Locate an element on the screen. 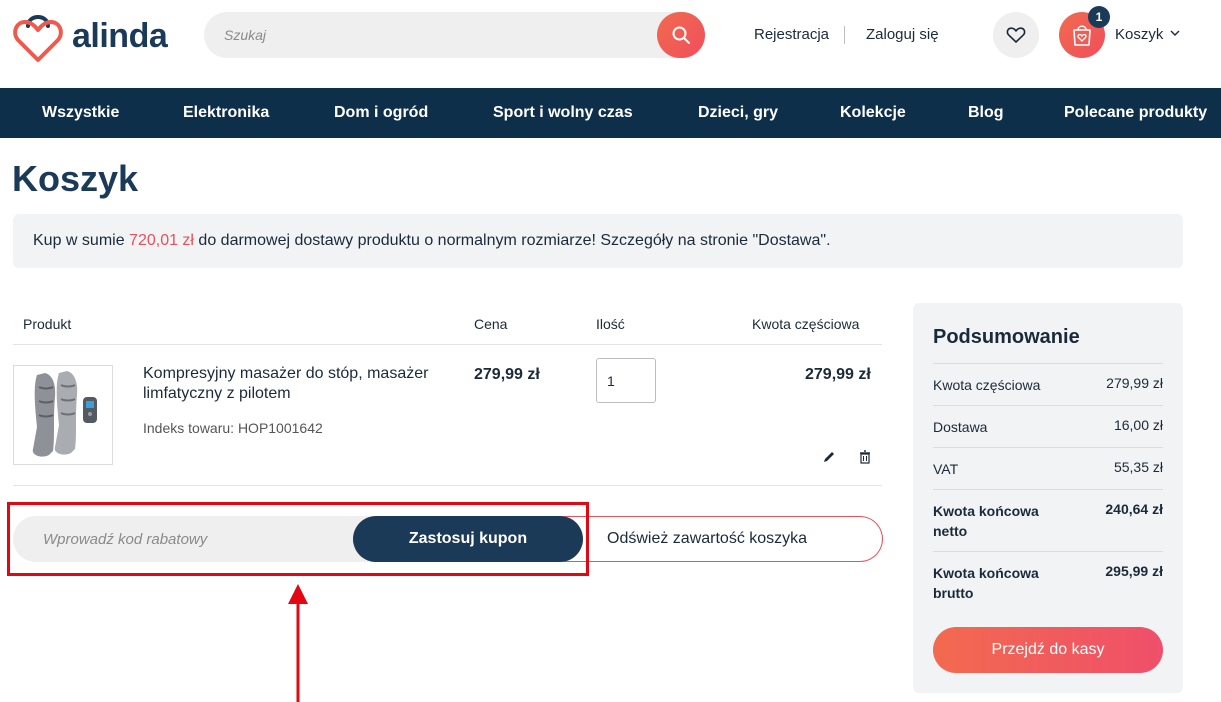  summary-gross-label: Kwota końcowa brutto is located at coordinates (986, 583).